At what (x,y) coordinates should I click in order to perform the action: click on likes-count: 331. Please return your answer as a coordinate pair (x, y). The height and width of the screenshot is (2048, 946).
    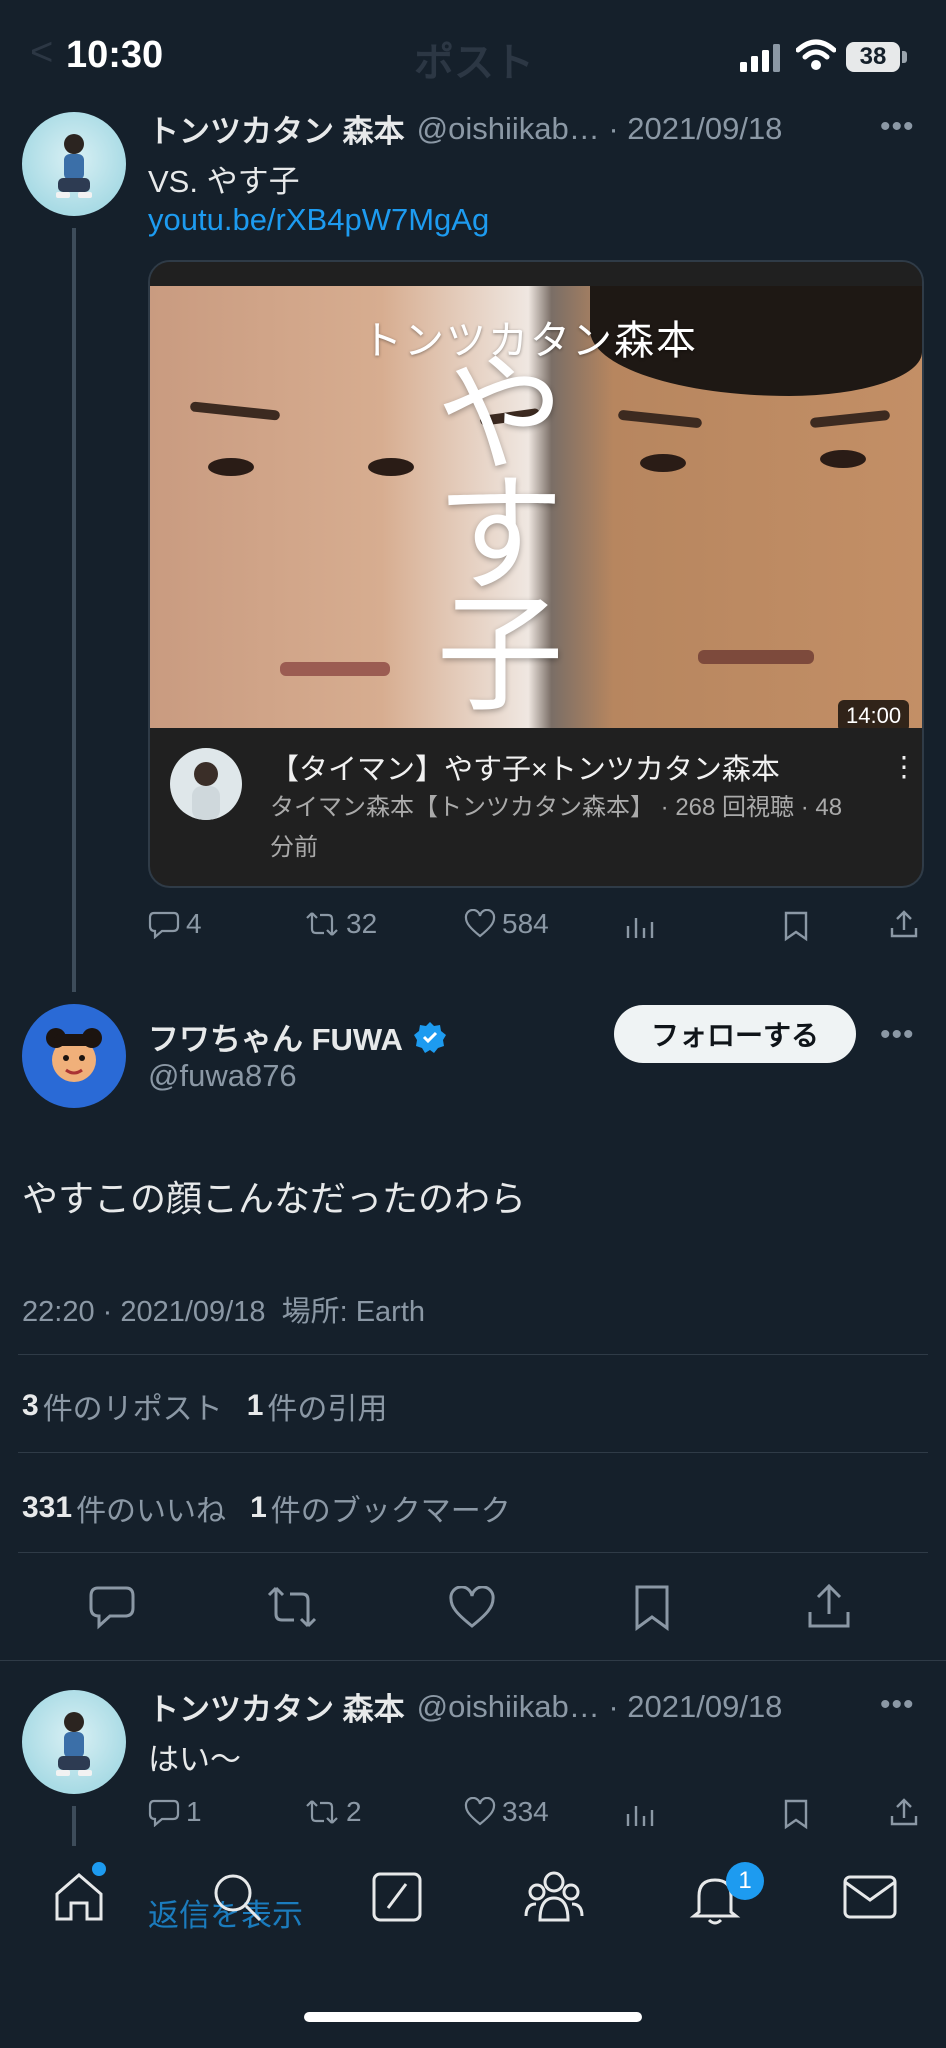
    Looking at the image, I should click on (47, 1508).